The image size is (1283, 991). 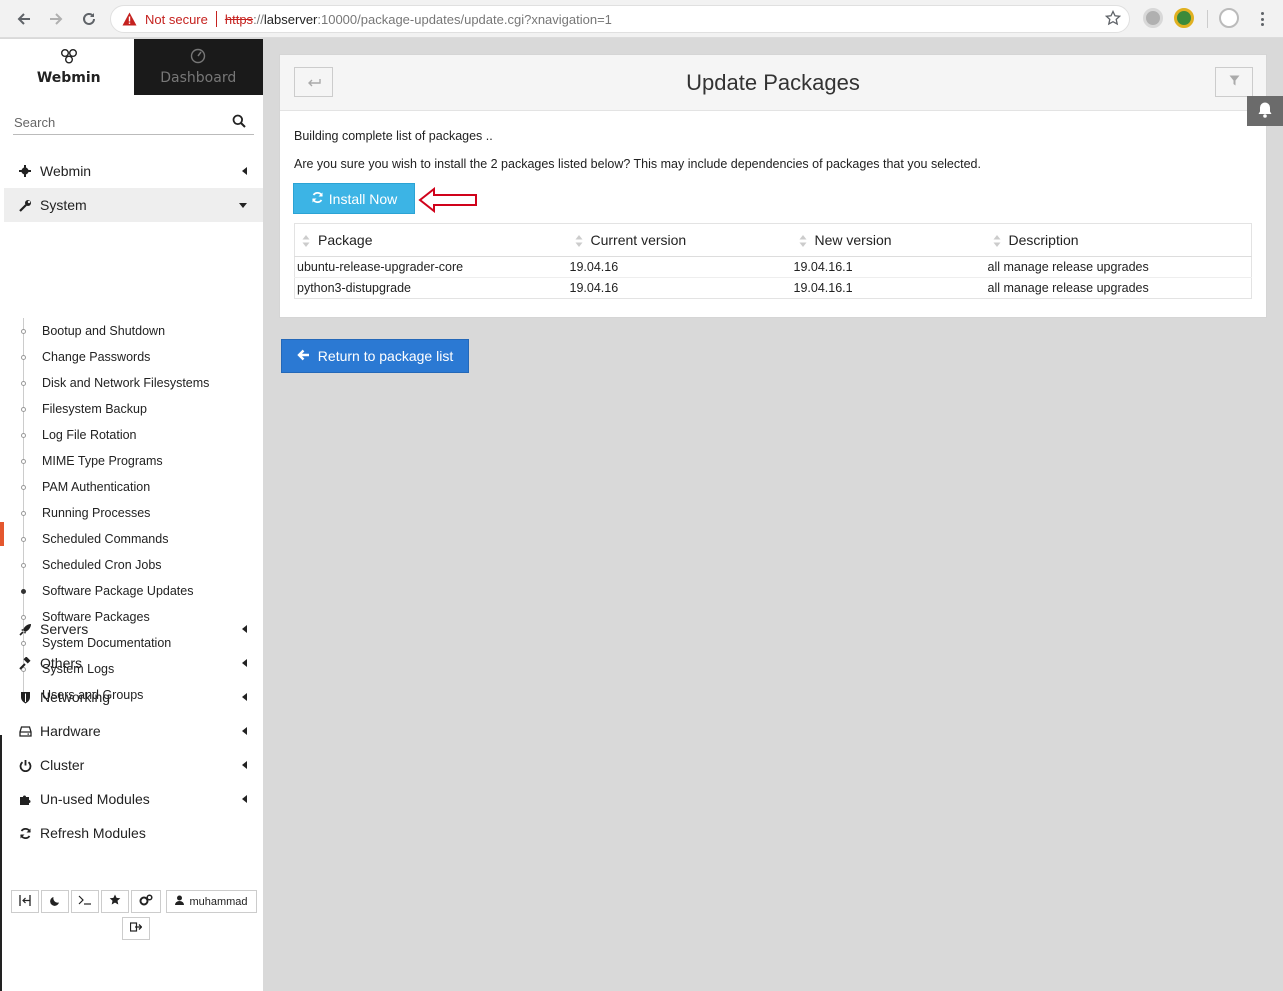 What do you see at coordinates (89, 19) in the screenshot?
I see `reload-icon` at bounding box center [89, 19].